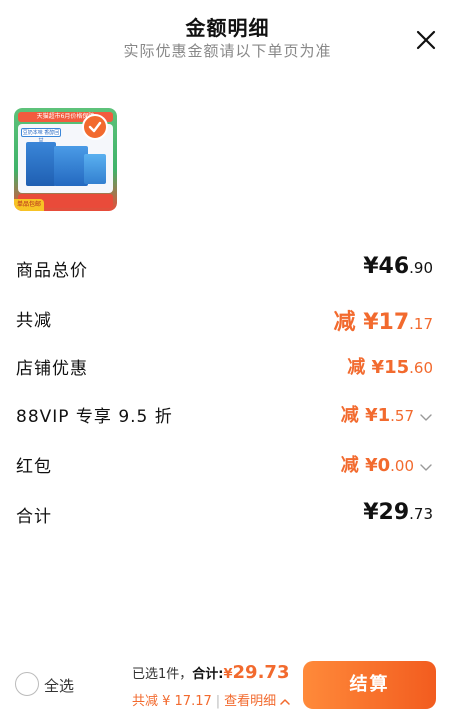  What do you see at coordinates (27, 684) in the screenshot?
I see `select-all-radio` at bounding box center [27, 684].